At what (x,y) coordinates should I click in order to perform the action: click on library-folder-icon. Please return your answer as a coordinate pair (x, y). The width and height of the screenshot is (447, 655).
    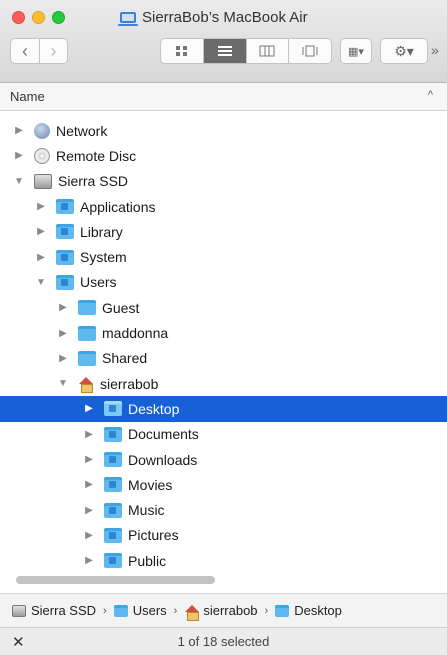
    Looking at the image, I should click on (65, 232).